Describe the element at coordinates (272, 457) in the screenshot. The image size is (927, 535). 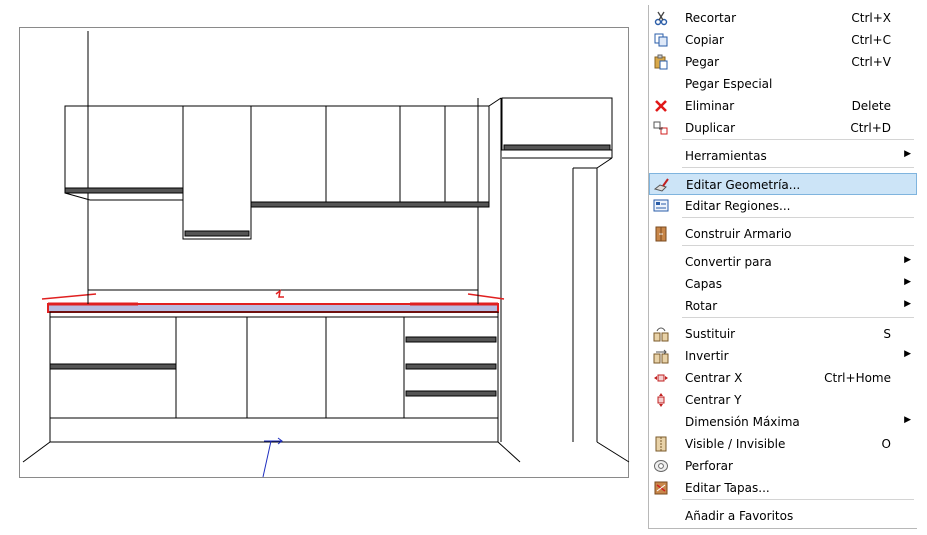
I see `axis-indicator` at that location.